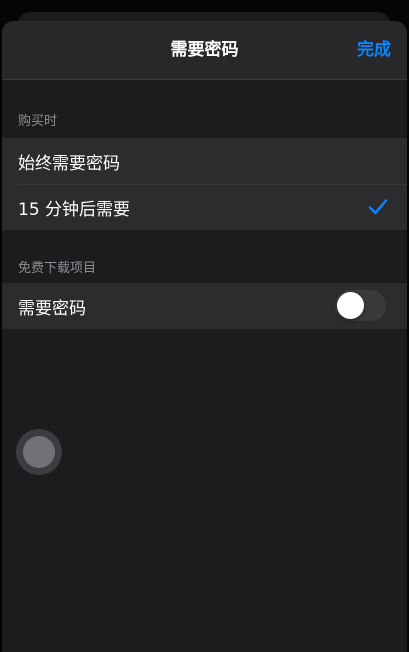 This screenshot has width=409, height=652. What do you see at coordinates (52, 308) in the screenshot?
I see `free-downloads-password-label: 需要密码` at bounding box center [52, 308].